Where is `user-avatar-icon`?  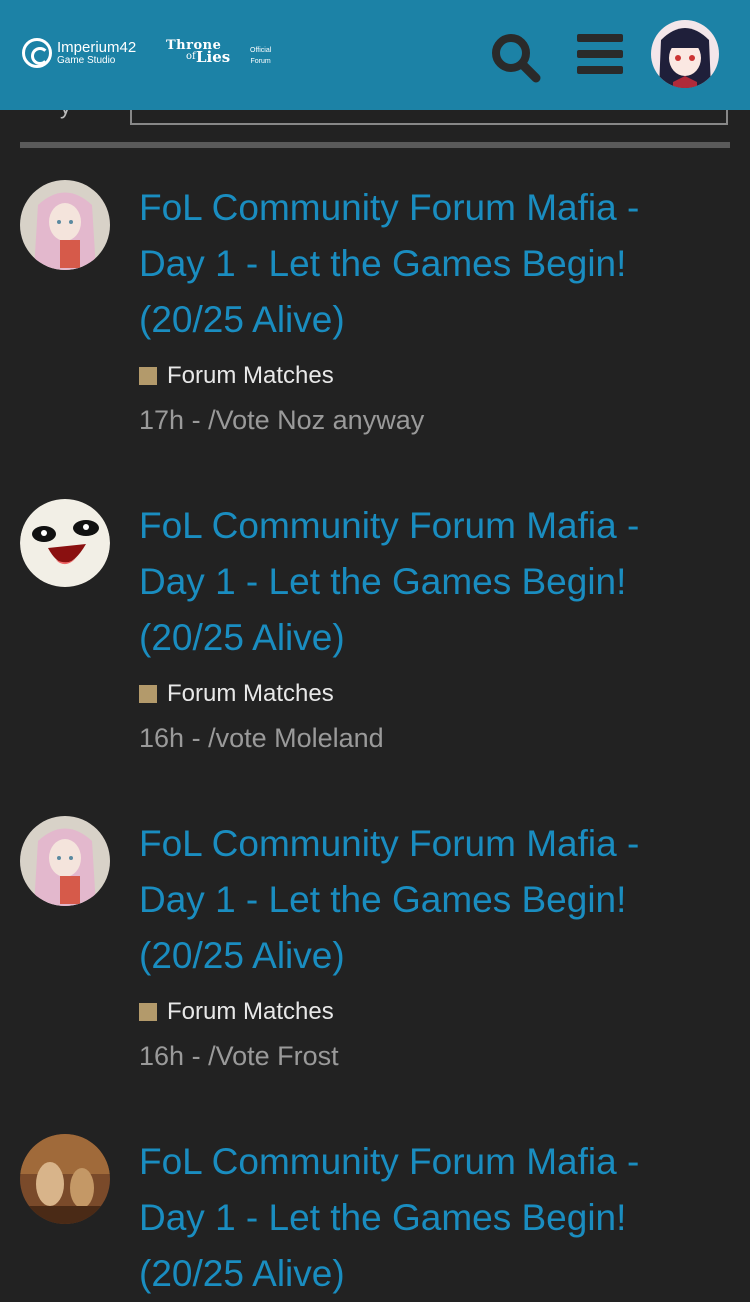
user-avatar-icon is located at coordinates (685, 54).